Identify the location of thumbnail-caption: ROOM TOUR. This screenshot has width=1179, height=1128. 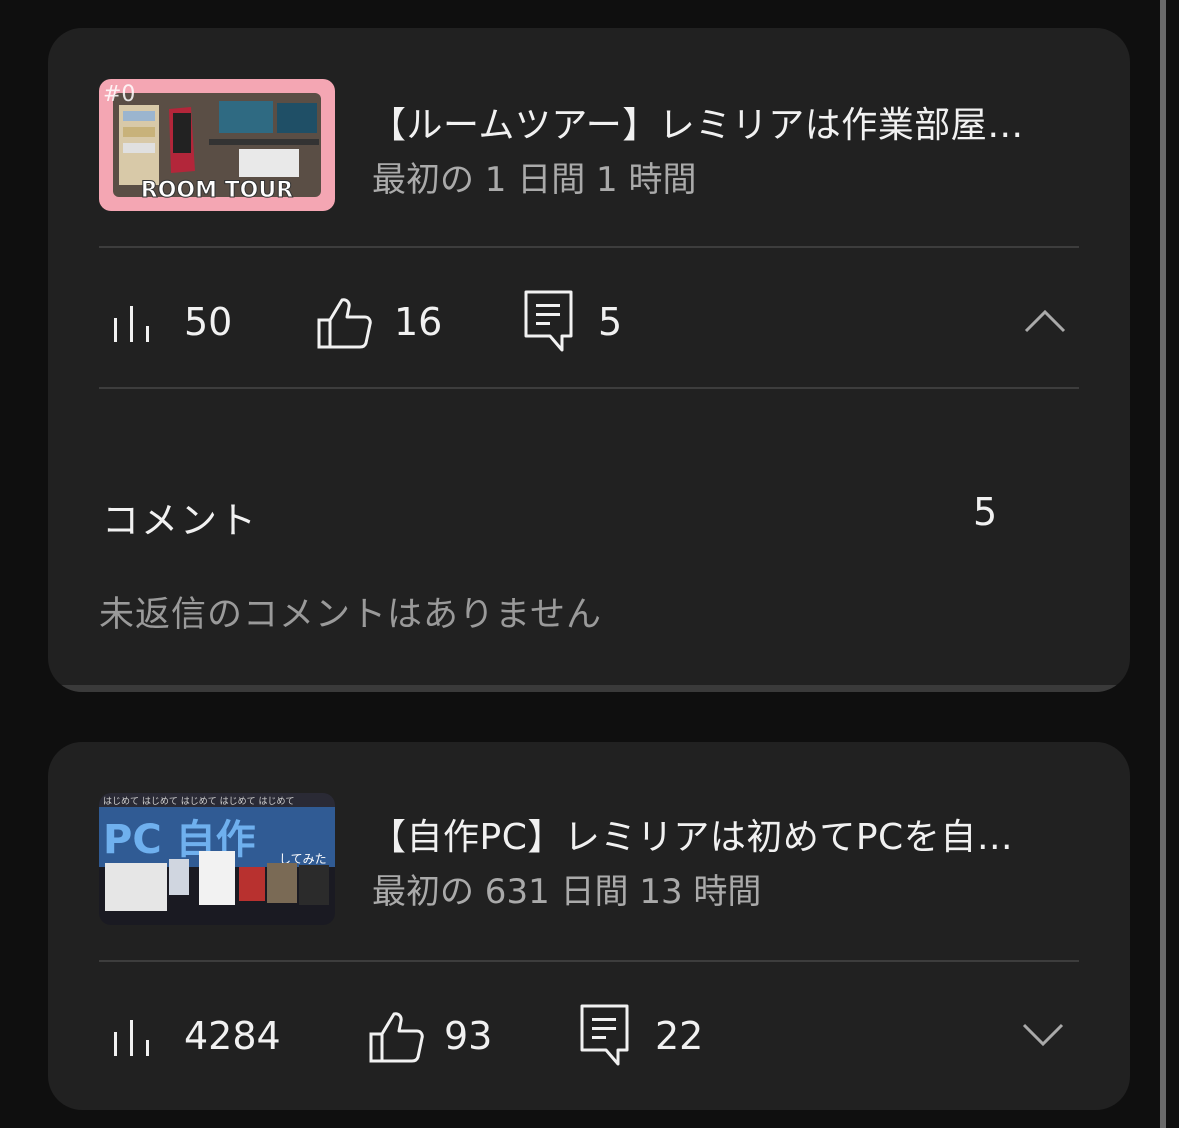
(217, 190).